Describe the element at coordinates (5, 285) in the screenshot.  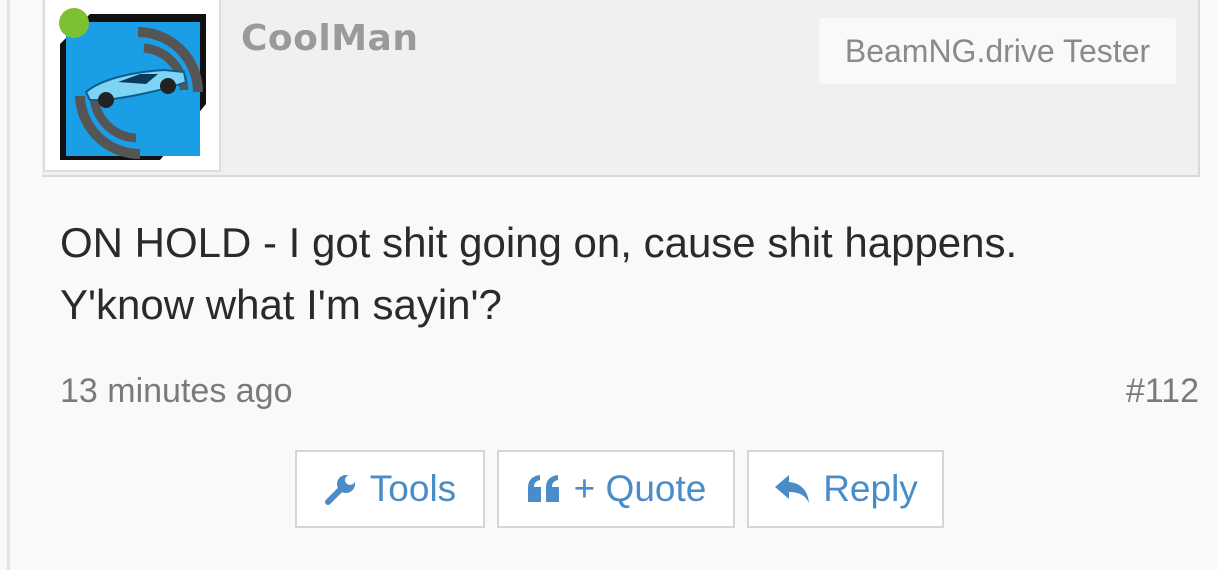
I see `thread-border` at that location.